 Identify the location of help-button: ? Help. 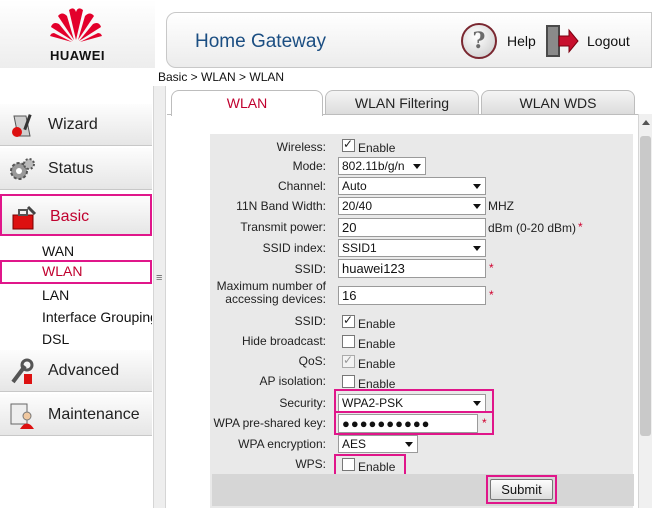
(502, 41).